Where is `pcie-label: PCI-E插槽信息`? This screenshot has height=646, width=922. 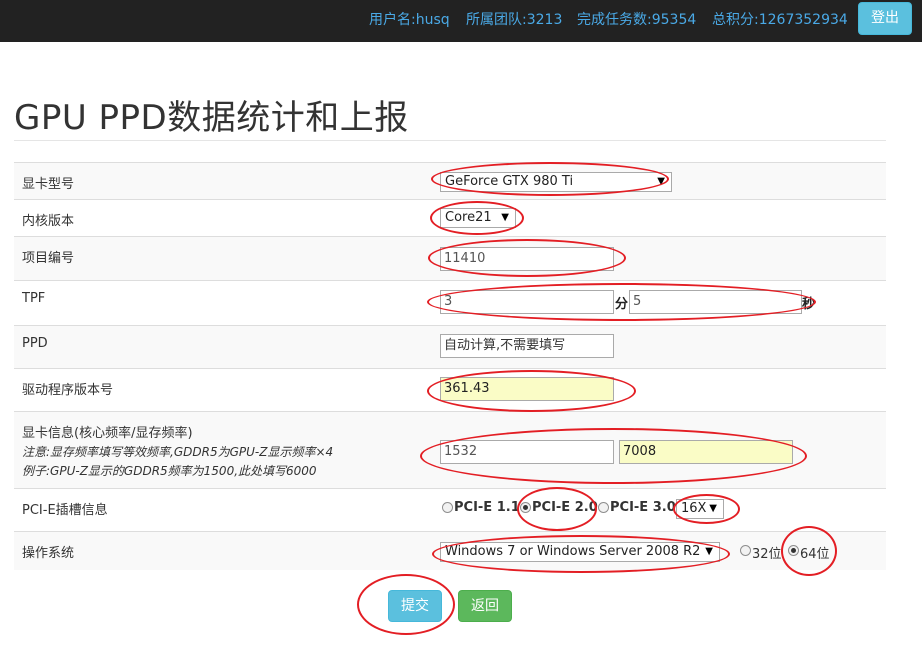 pcie-label: PCI-E插槽信息 is located at coordinates (65, 510).